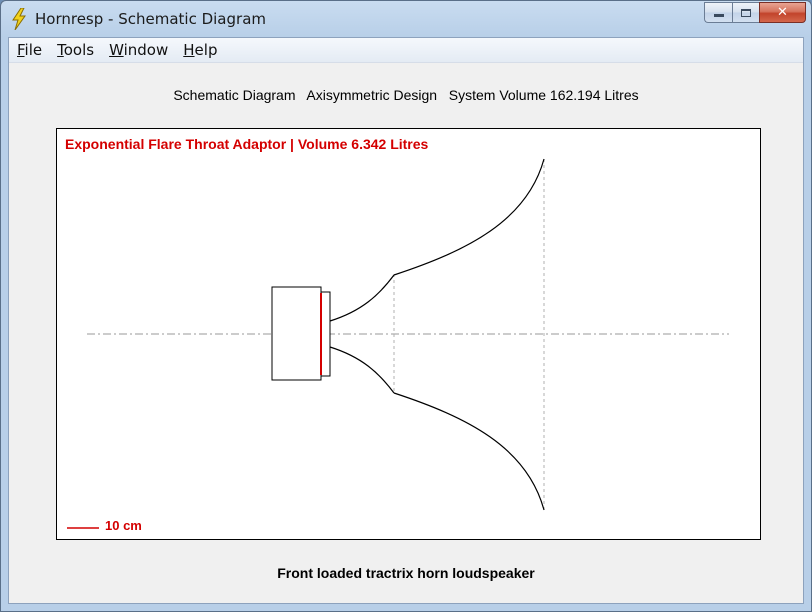  Describe the element at coordinates (123, 525) in the screenshot. I see `scale-label: 10 cm` at that location.